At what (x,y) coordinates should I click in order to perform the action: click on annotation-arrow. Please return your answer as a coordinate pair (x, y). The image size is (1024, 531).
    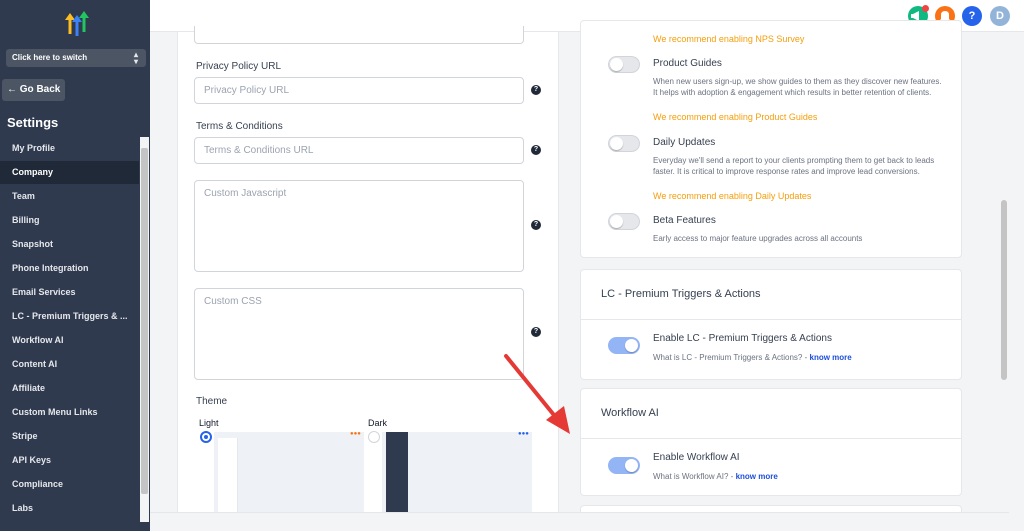
    Looking at the image, I should click on (537, 394).